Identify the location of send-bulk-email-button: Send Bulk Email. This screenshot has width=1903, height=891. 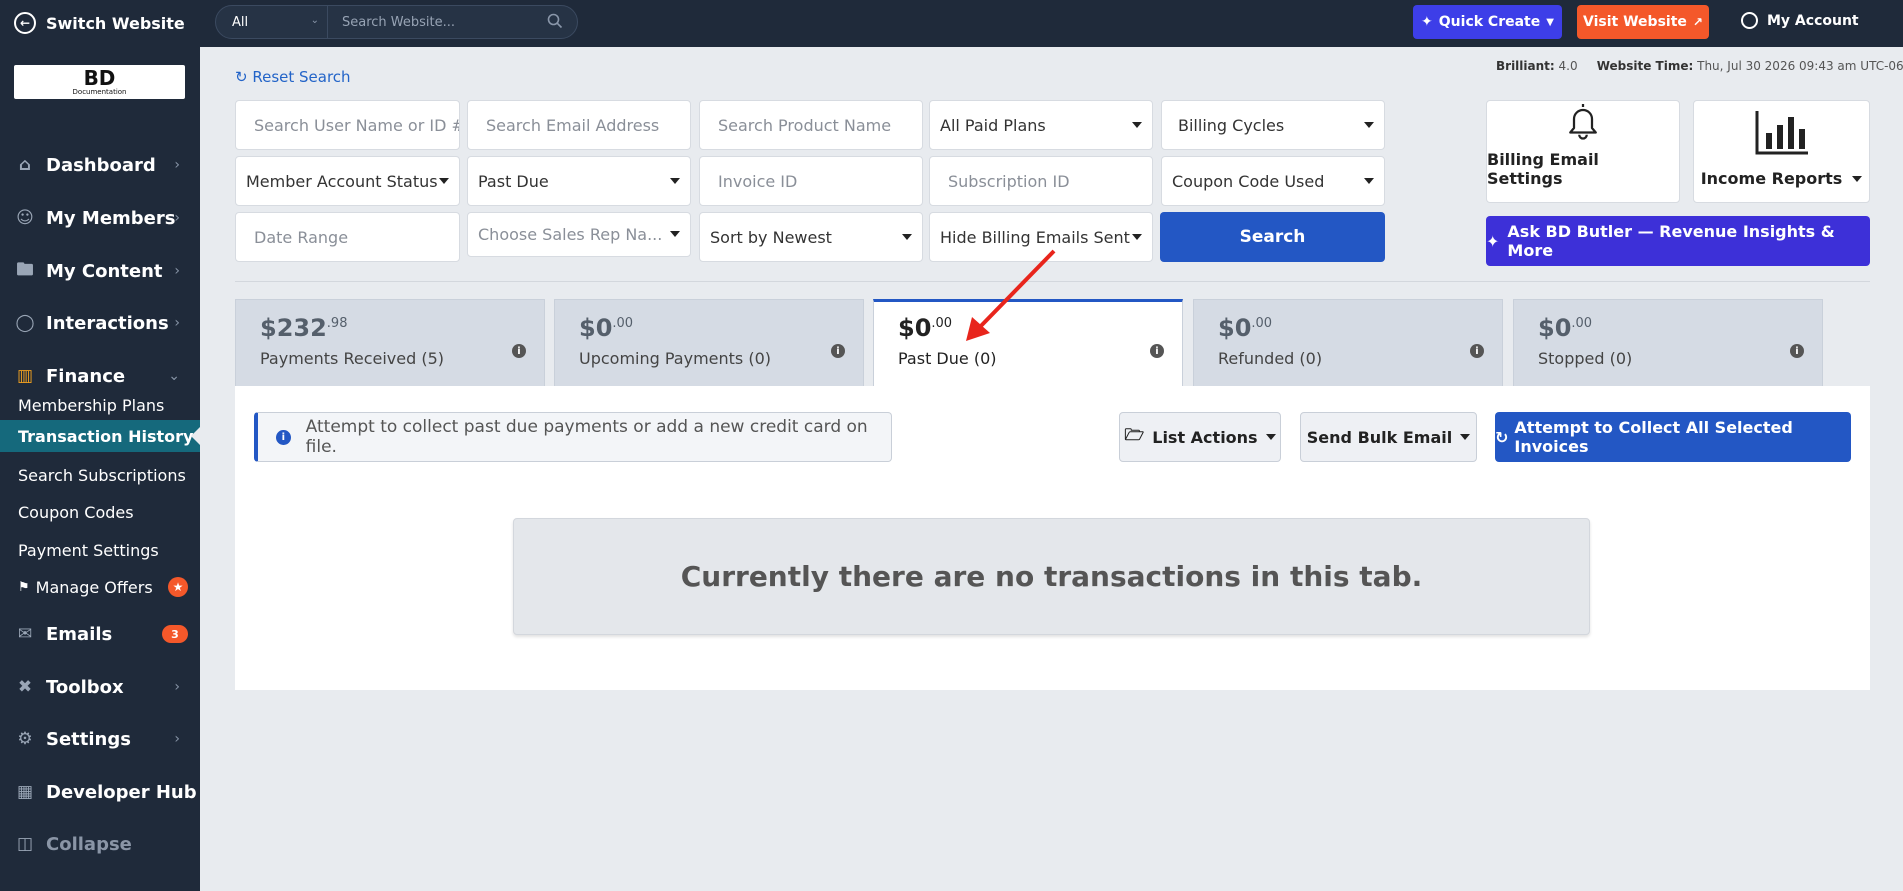
(1388, 437).